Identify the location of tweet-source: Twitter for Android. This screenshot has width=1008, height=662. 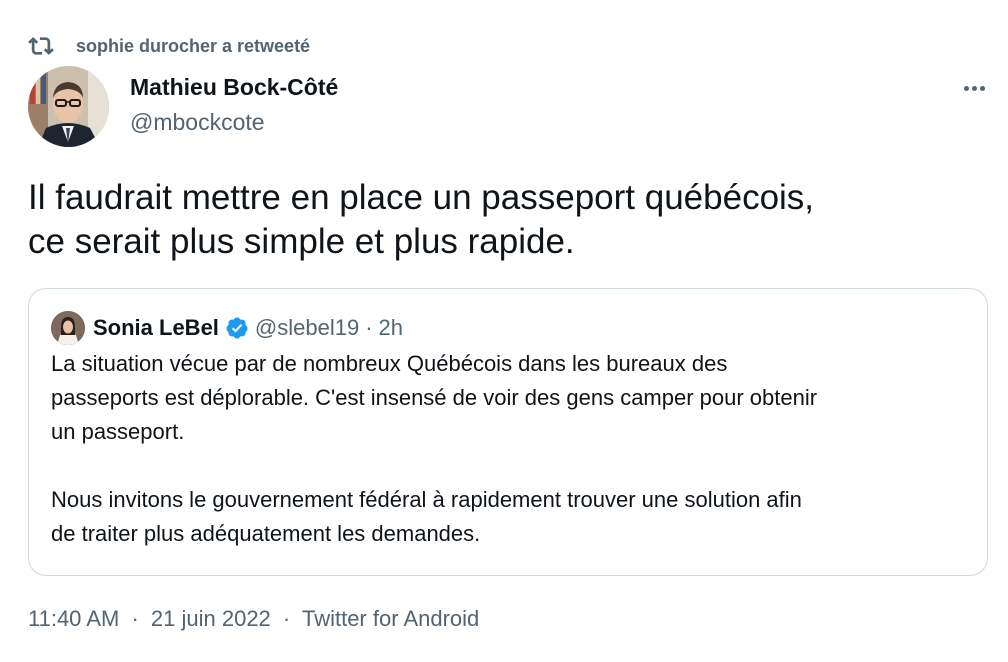
(390, 618).